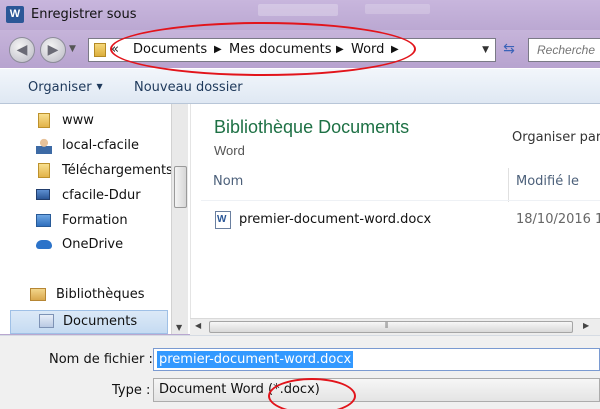  I want to click on breadcrumb-word: Word, so click(367, 49).